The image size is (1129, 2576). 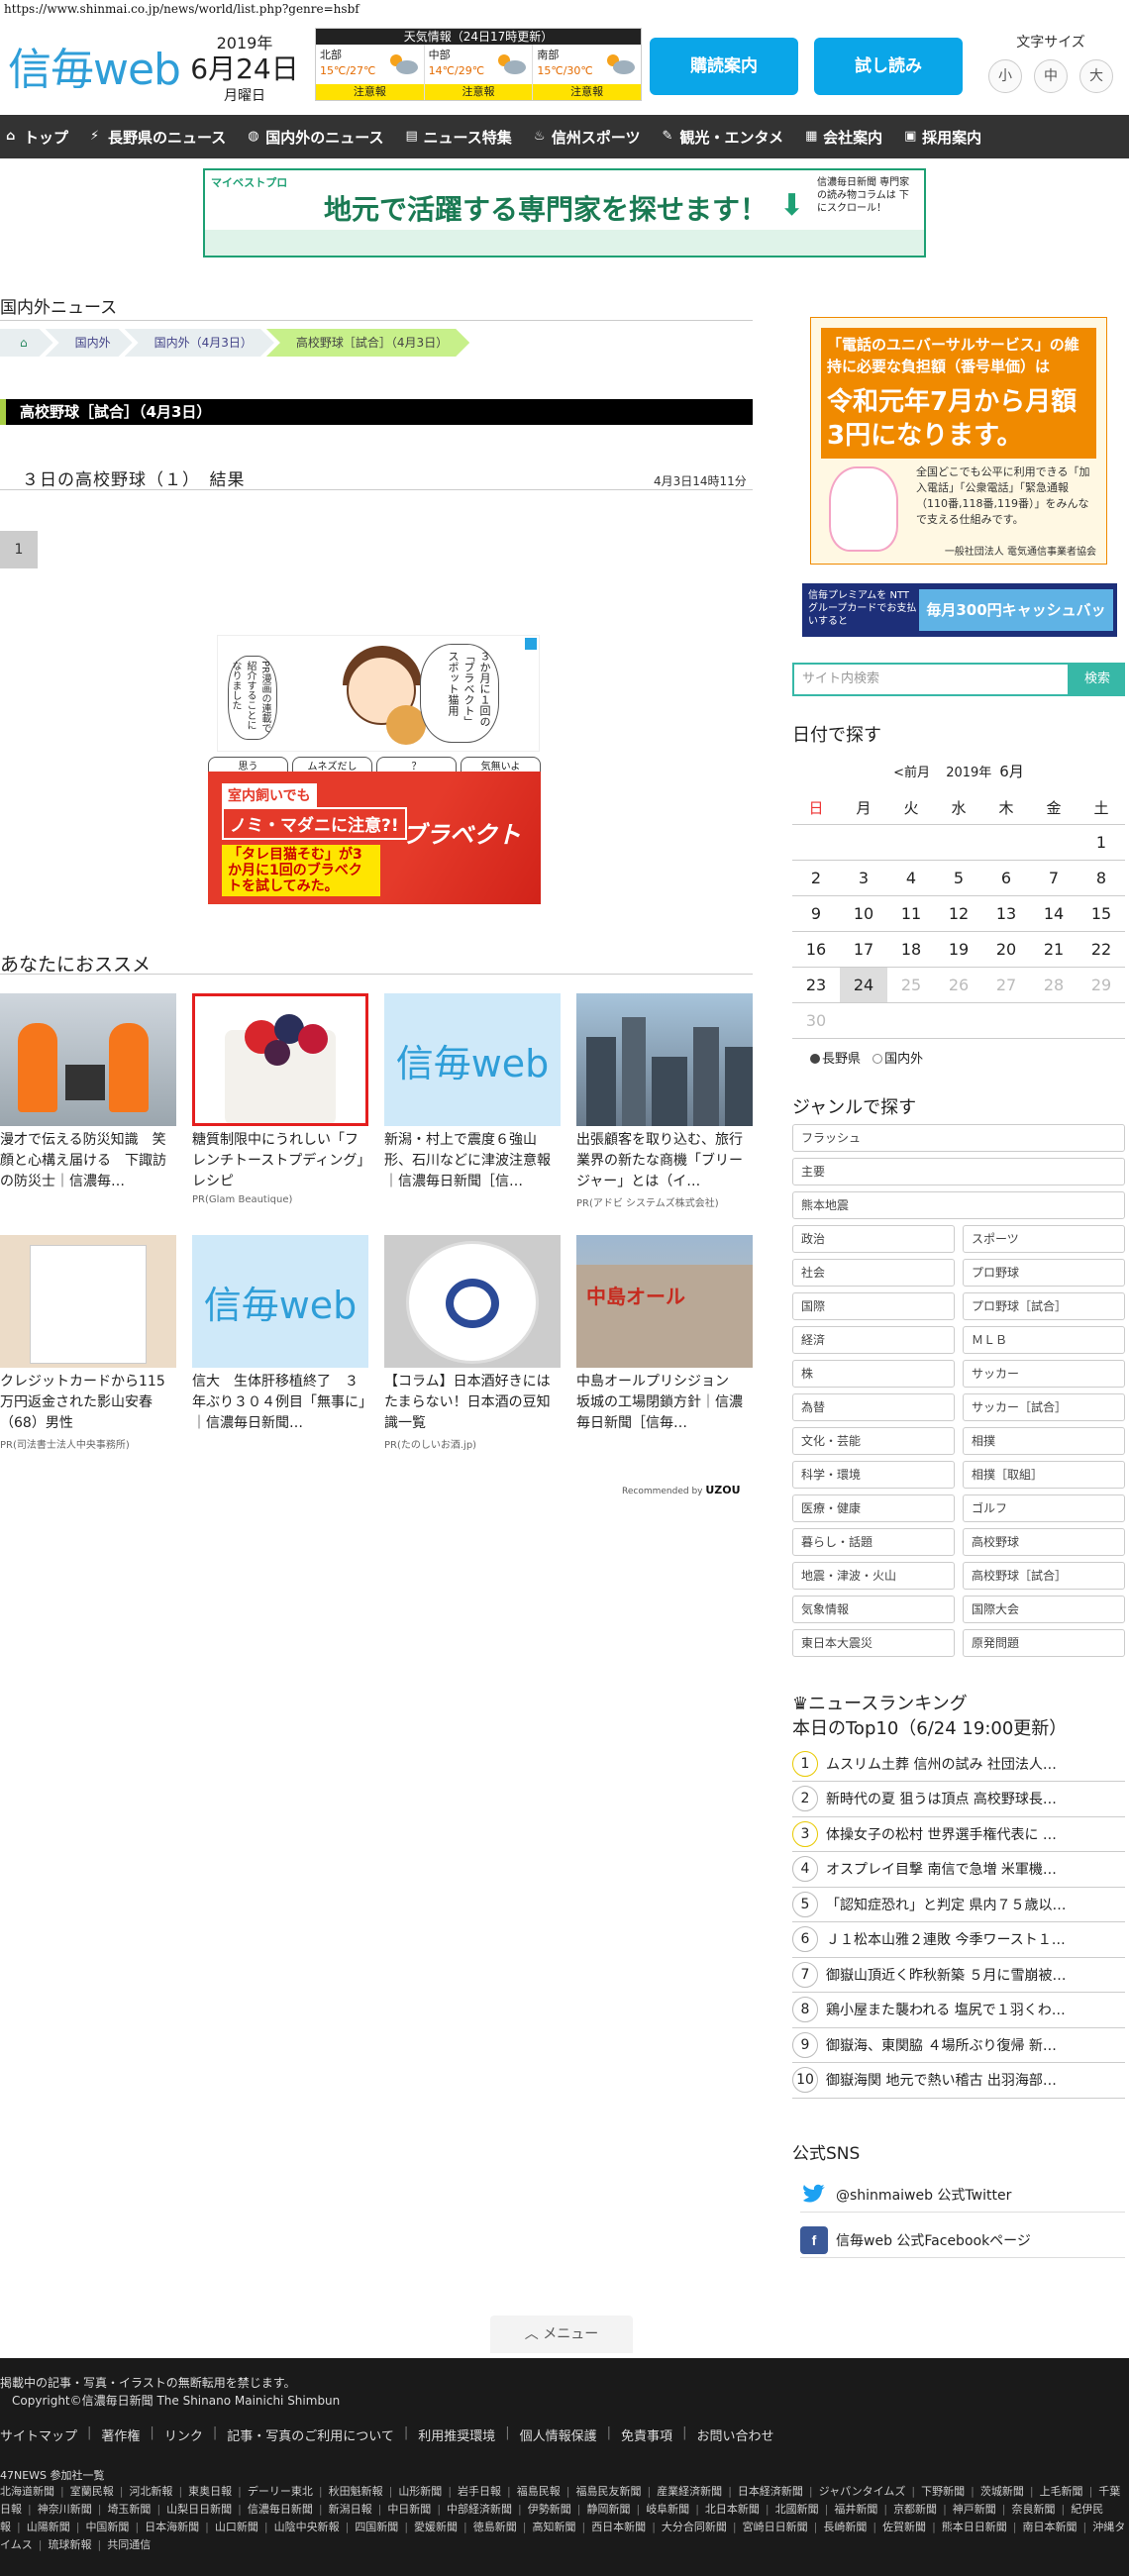 I want to click on partner-link: 上毛新聞, so click(x=1061, y=2491).